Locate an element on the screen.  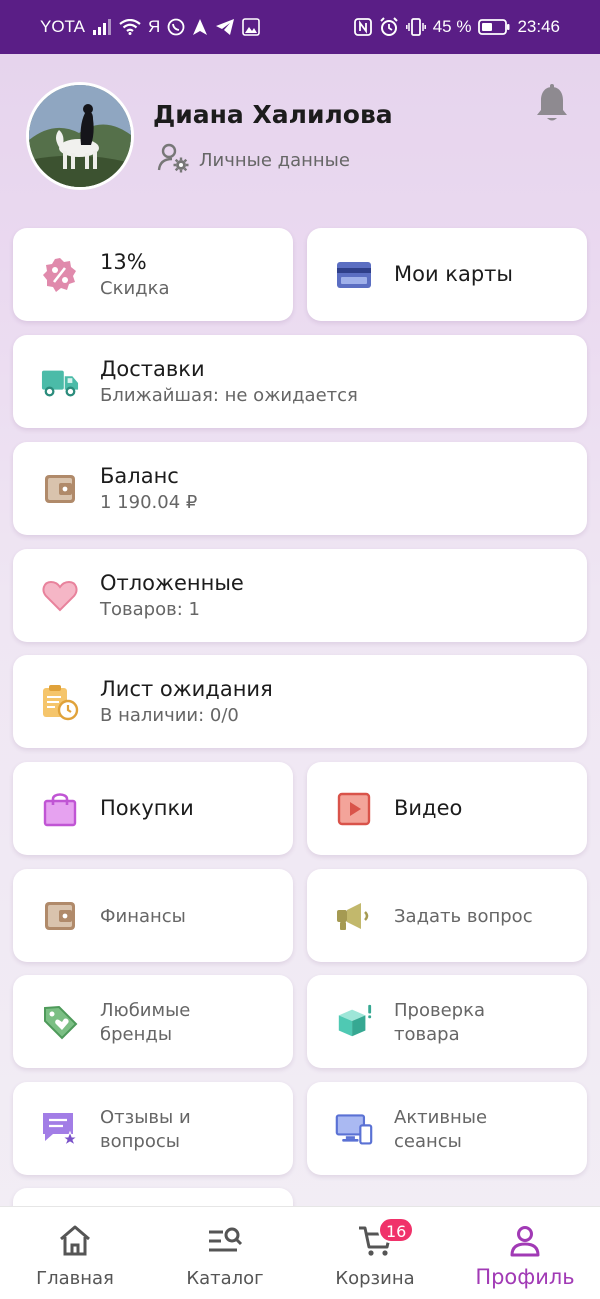
nav-catalog: Каталог is located at coordinates (225, 1253).